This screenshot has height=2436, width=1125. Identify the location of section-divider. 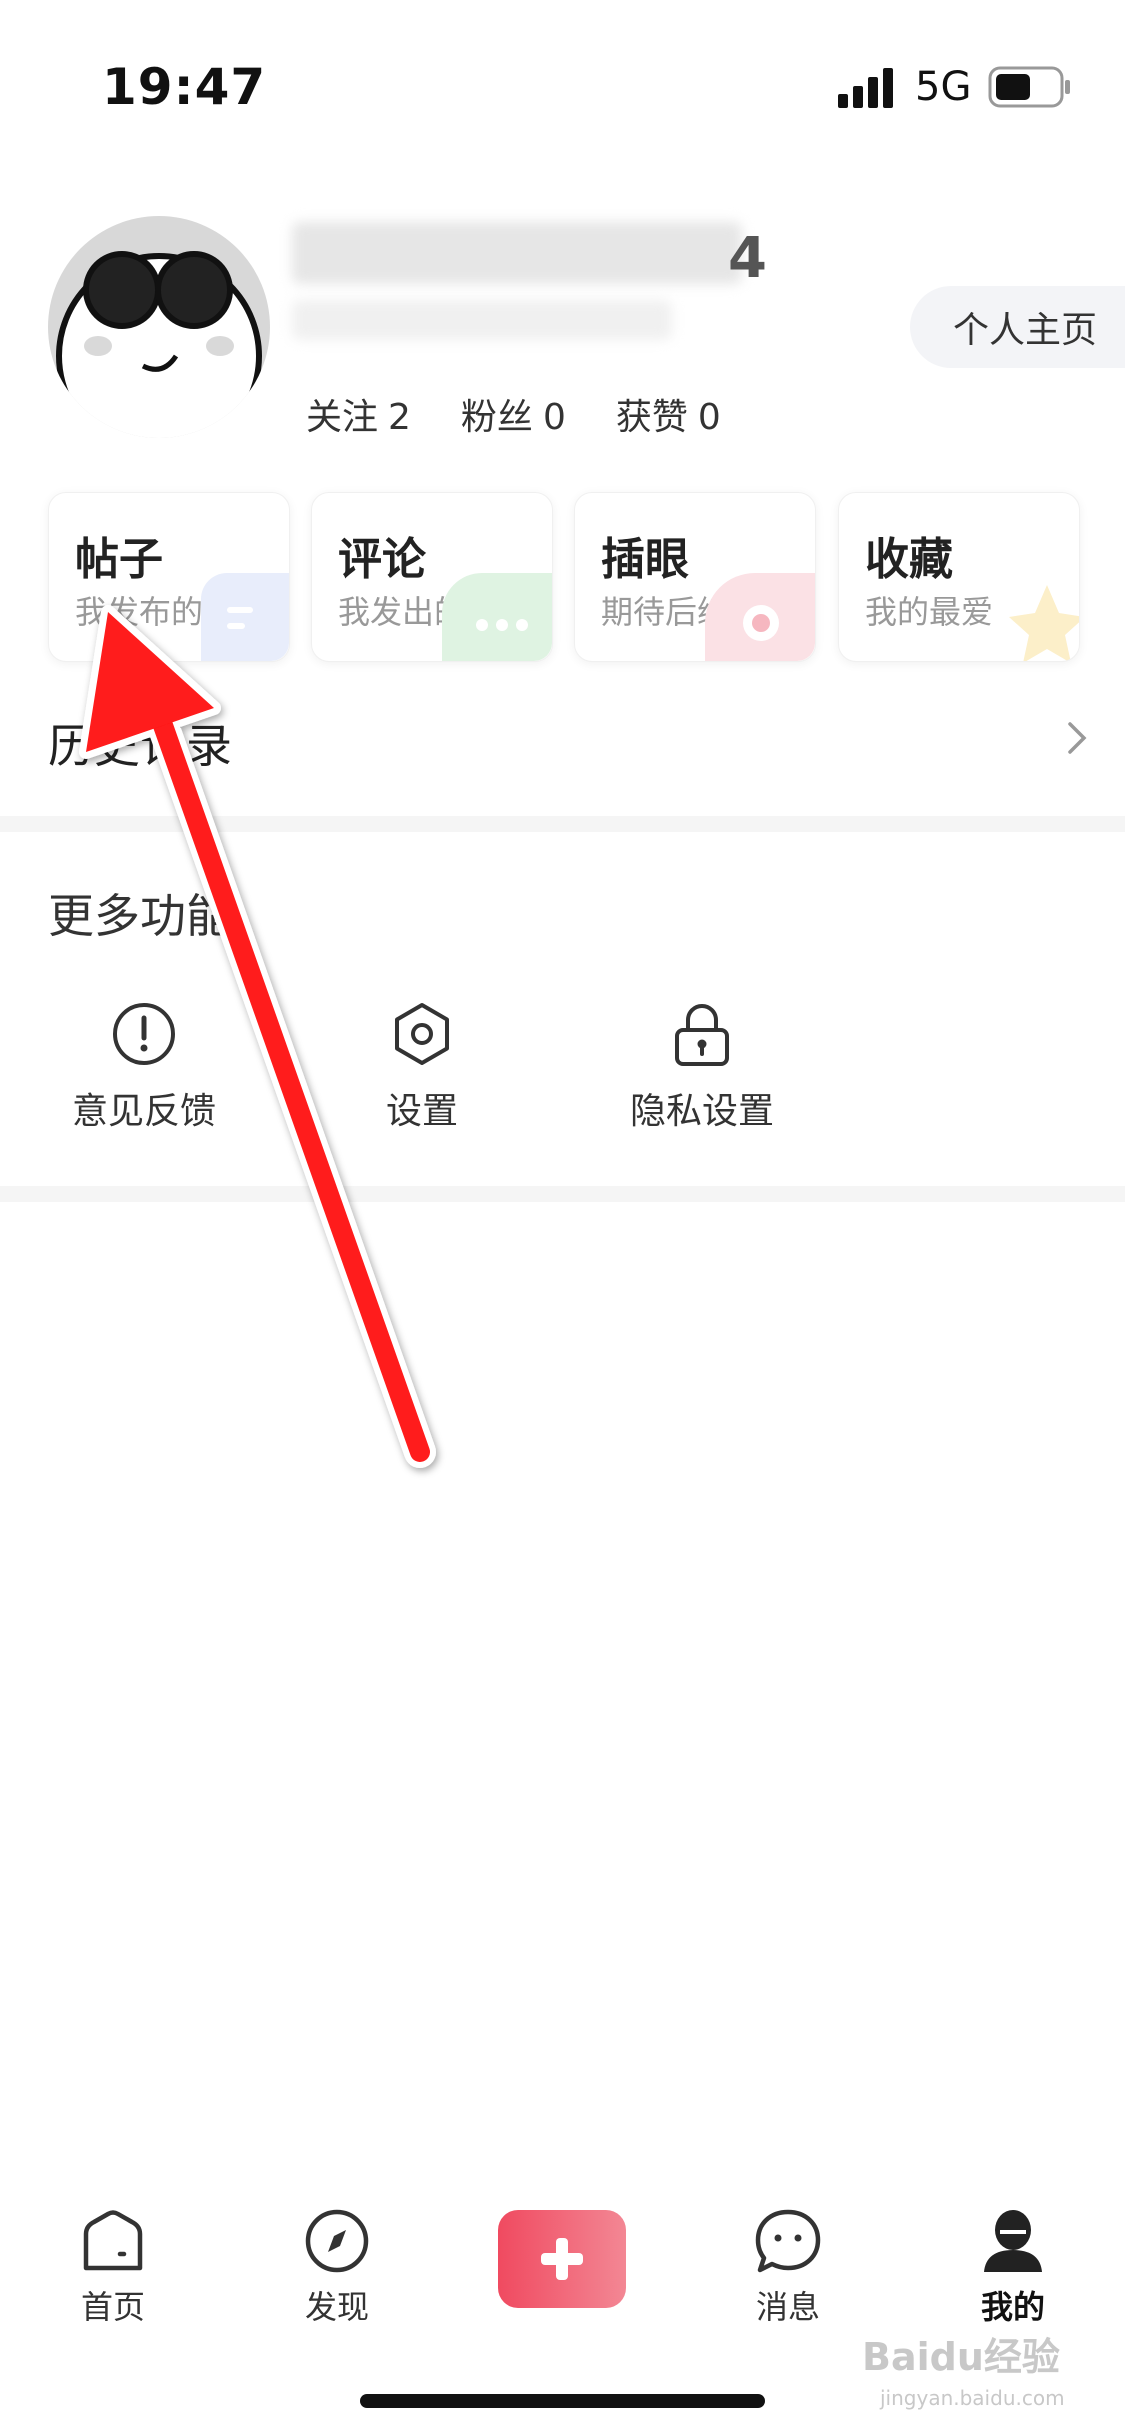
(562, 824).